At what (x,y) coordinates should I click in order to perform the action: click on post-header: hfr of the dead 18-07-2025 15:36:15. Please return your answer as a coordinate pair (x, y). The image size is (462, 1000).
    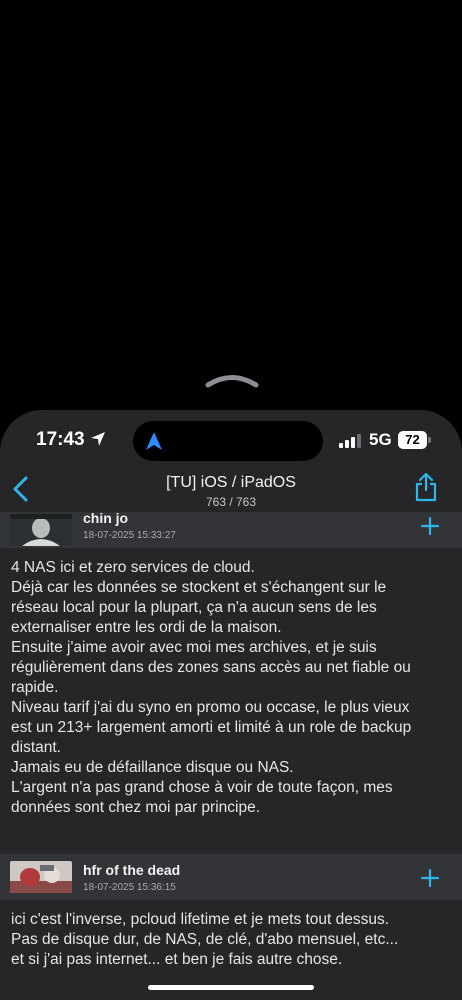
    Looking at the image, I should click on (231, 877).